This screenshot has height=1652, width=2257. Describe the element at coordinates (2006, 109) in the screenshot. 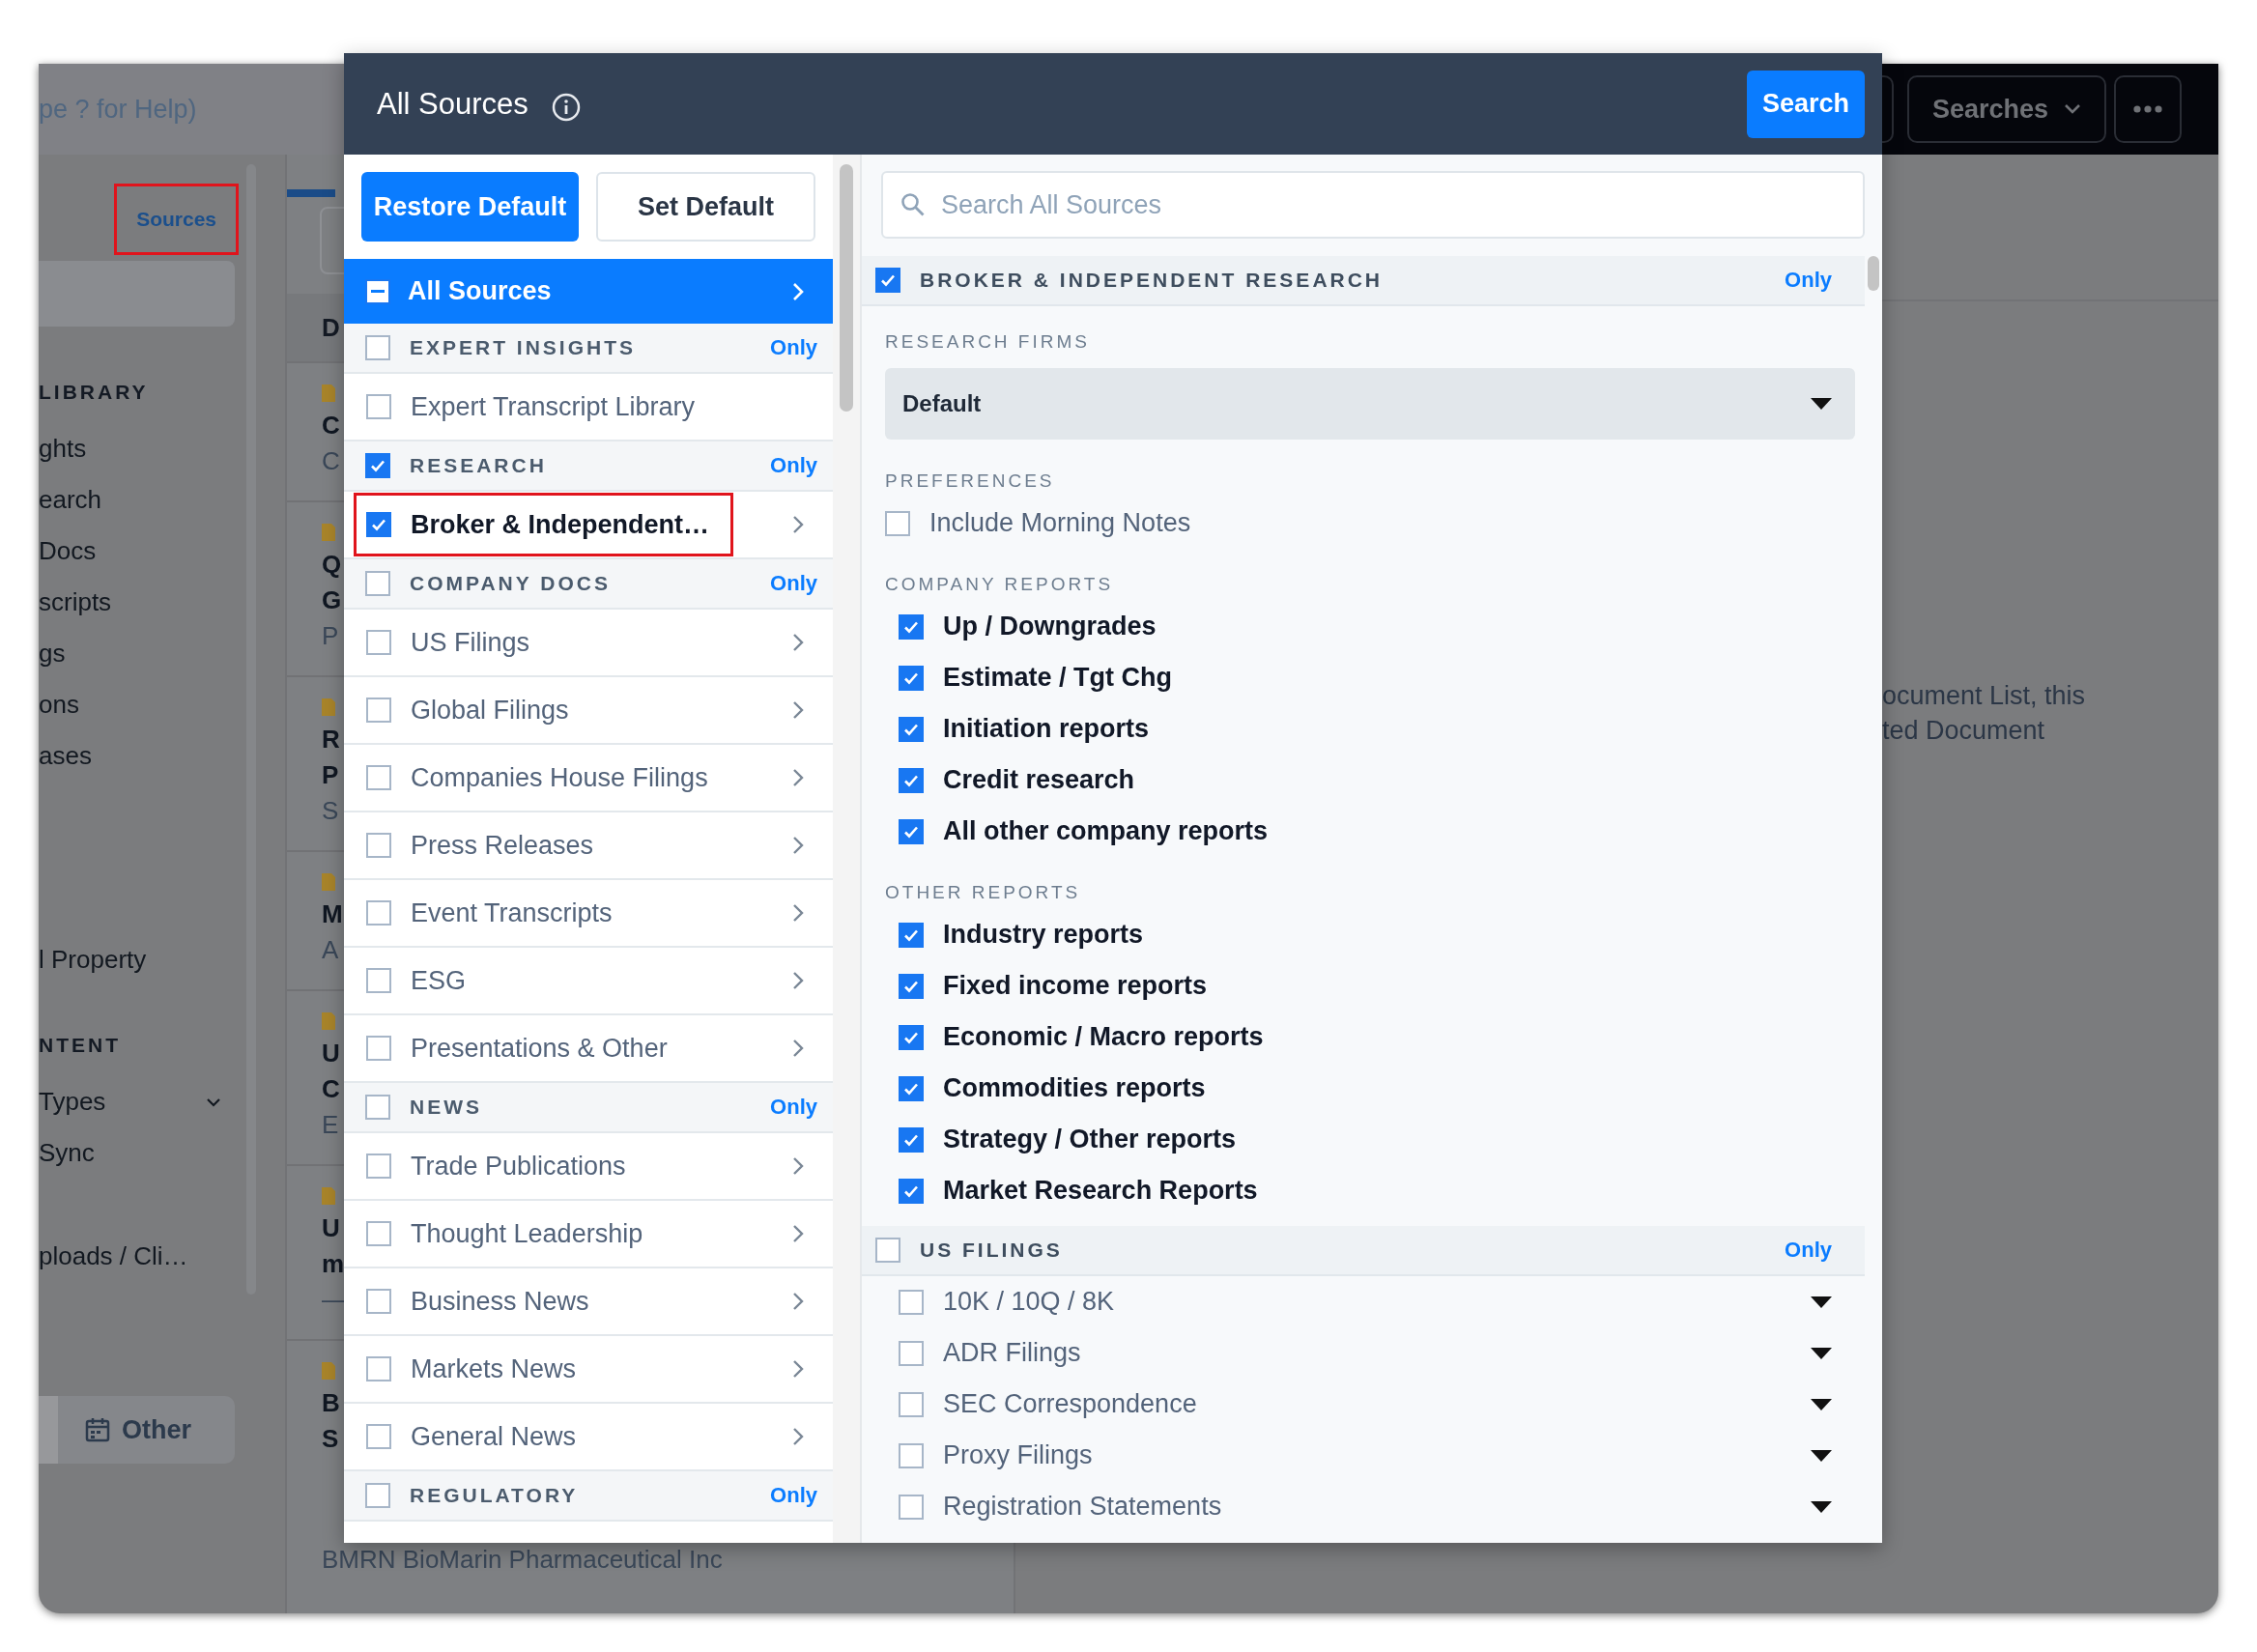

I see `searches-button: Searches` at that location.